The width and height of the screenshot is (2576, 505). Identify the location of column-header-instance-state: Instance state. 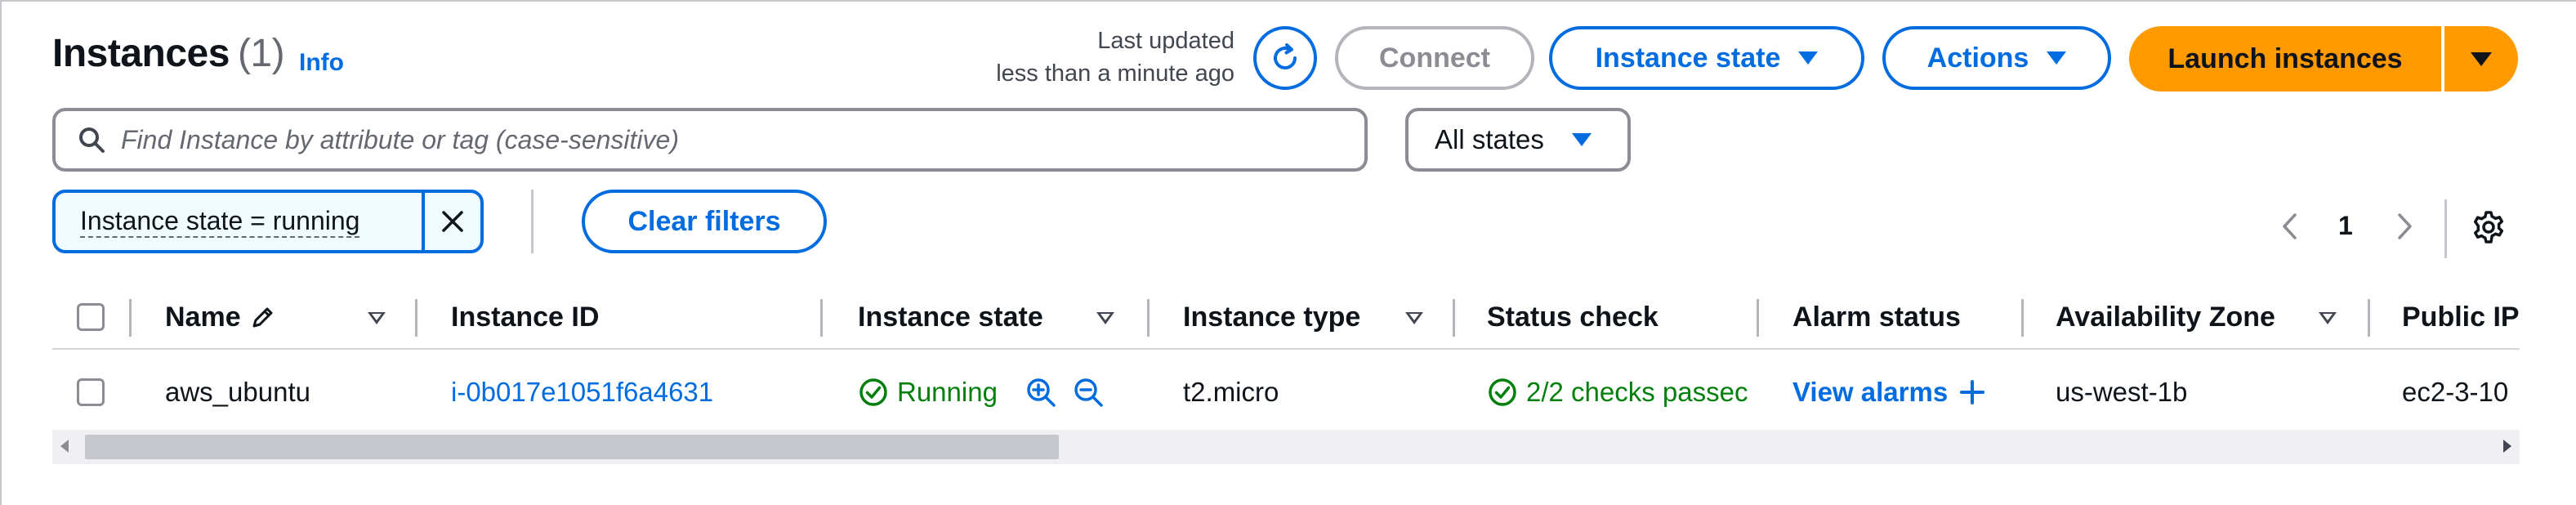
(951, 317).